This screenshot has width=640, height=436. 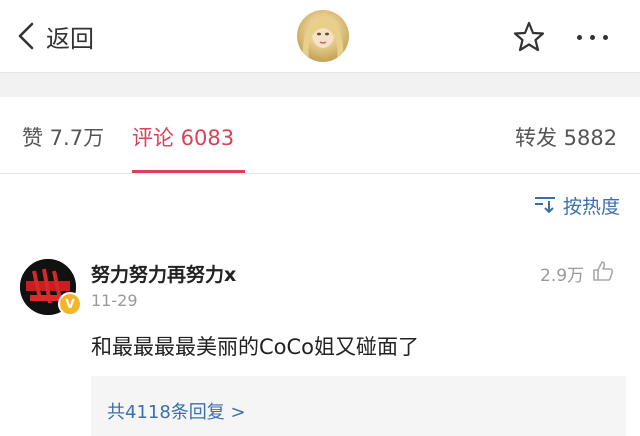 I want to click on sort-icon, so click(x=545, y=206).